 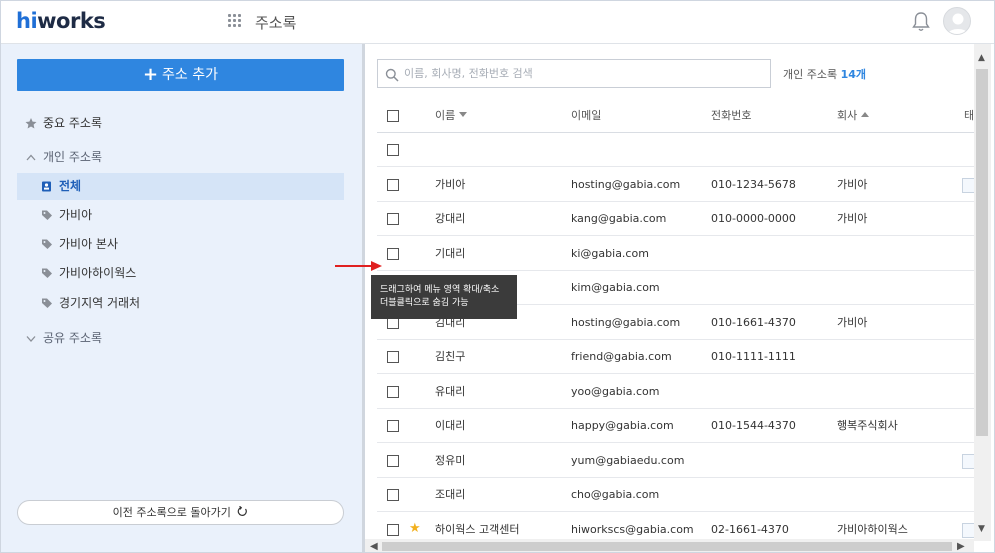 I want to click on cell-company: 가비아하이웍스, so click(x=872, y=529).